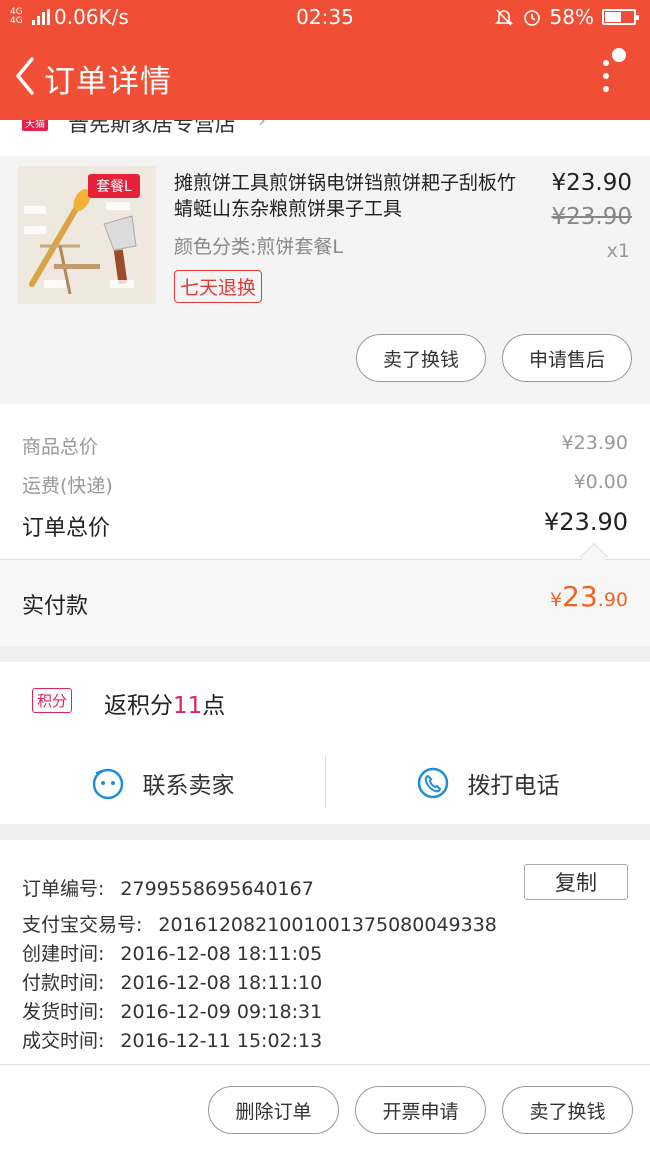 The width and height of the screenshot is (650, 1155). I want to click on call-phone-button: 拨打电话, so click(487, 783).